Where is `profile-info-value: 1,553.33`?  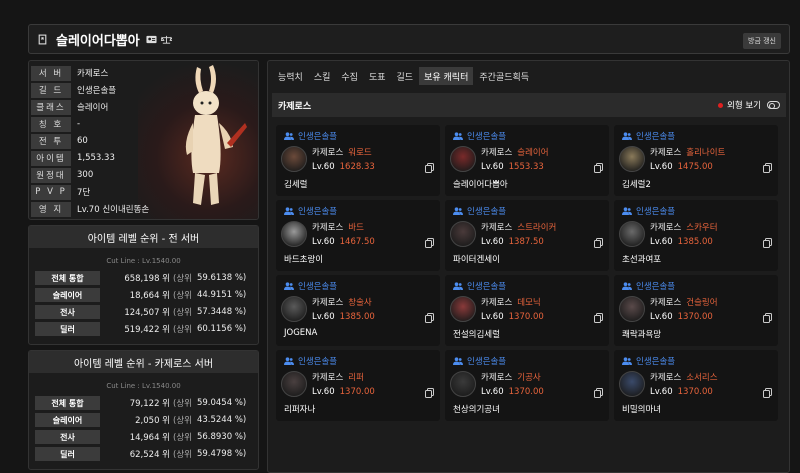 profile-info-value: 1,553.33 is located at coordinates (96, 158).